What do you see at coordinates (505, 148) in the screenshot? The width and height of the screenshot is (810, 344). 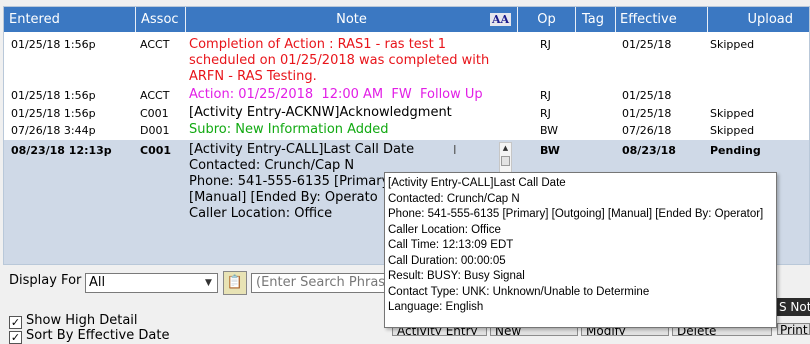 I see `scroll-up-icon: ▲` at bounding box center [505, 148].